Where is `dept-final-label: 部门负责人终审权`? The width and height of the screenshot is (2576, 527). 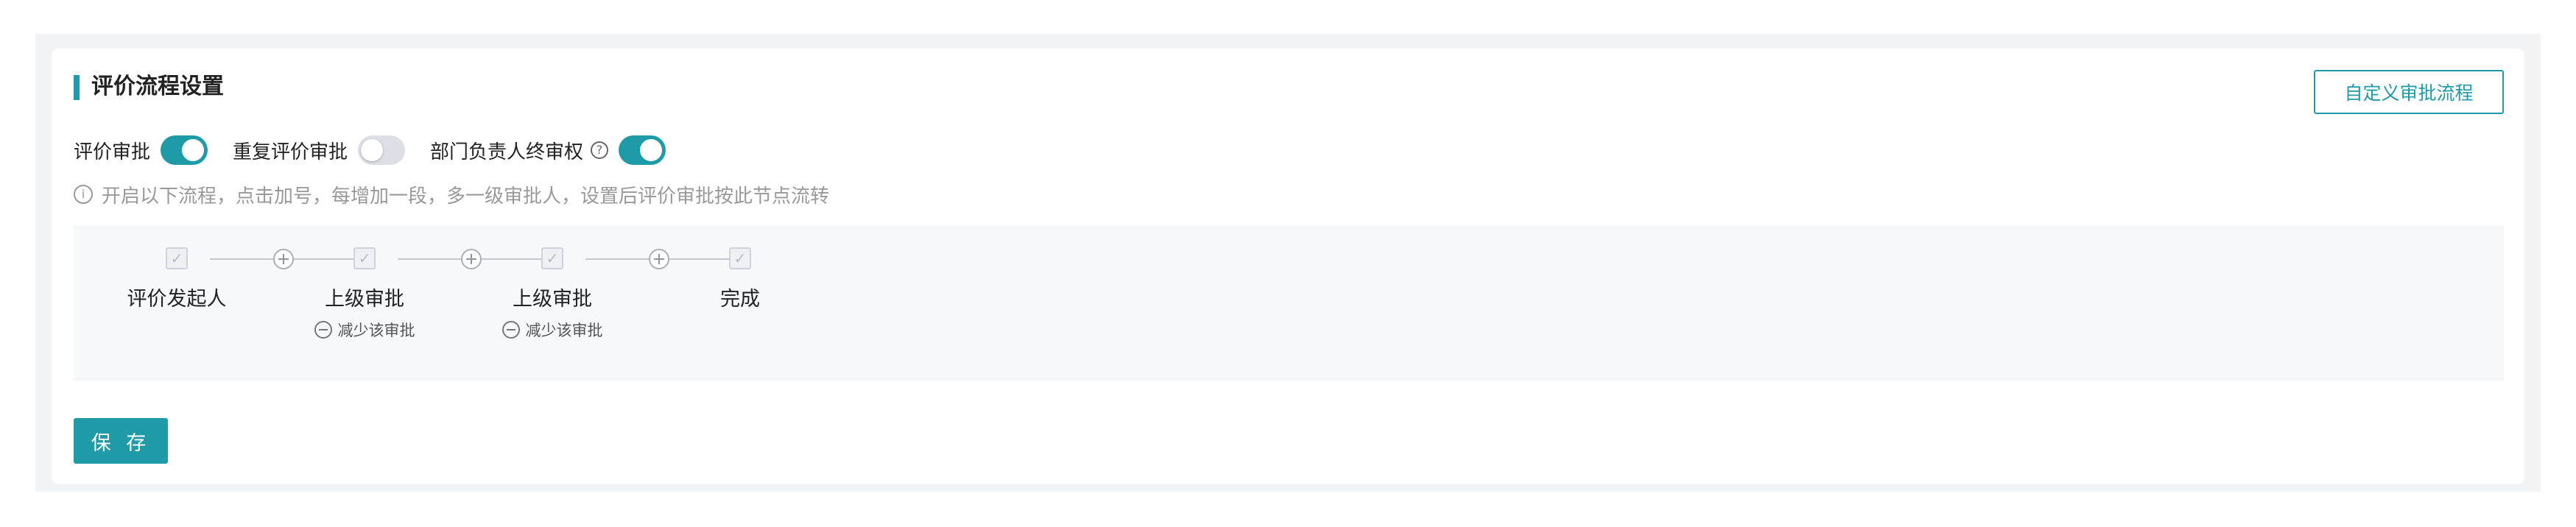 dept-final-label: 部门负责人终审权 is located at coordinates (507, 152).